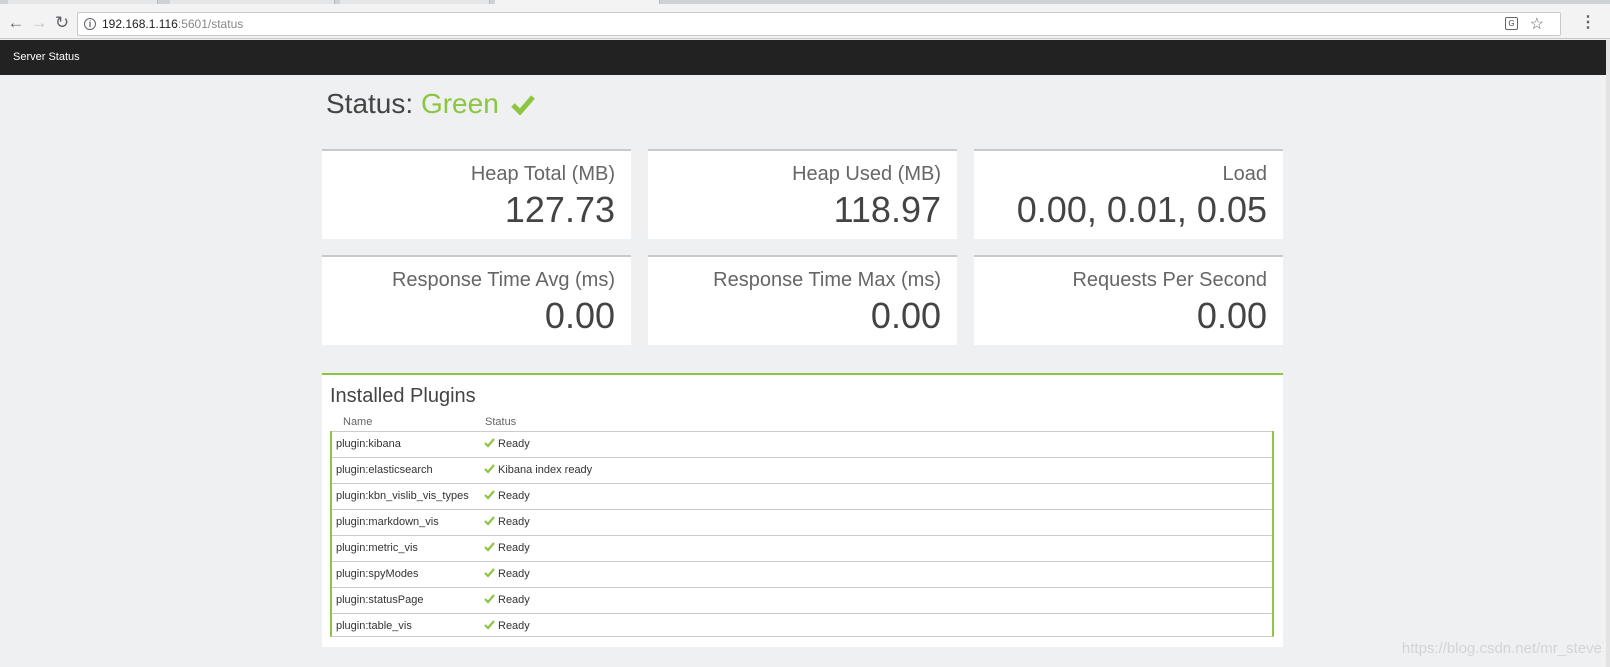  What do you see at coordinates (802, 470) in the screenshot?
I see `table-row: plugin:elasticsearch Kibana index ready` at bounding box center [802, 470].